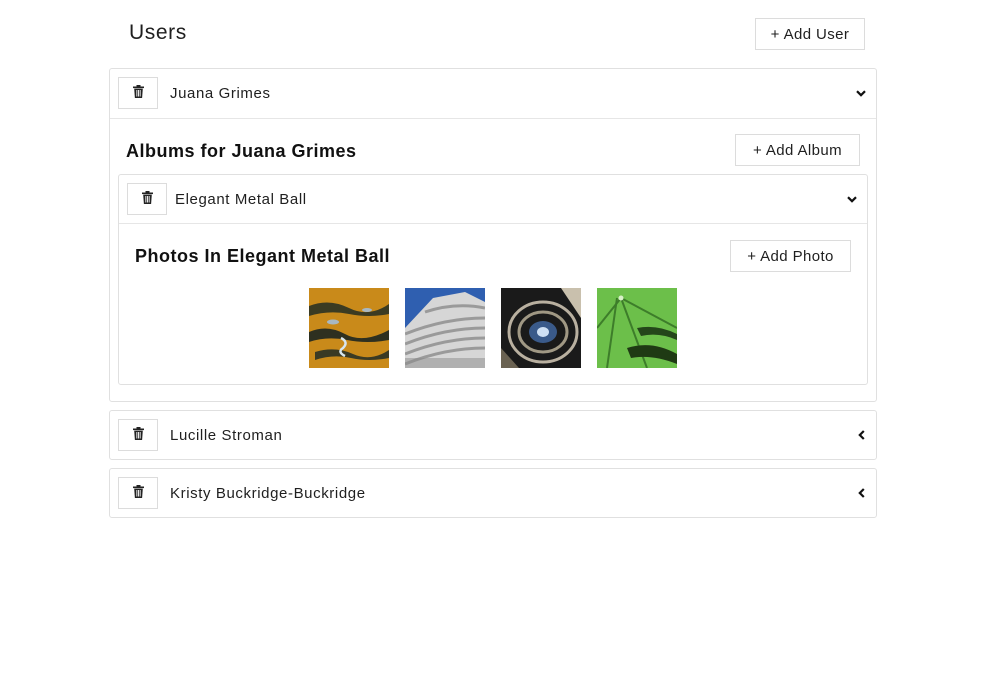  I want to click on user-name: Kristy Buckridge-Buckridge, so click(268, 493).